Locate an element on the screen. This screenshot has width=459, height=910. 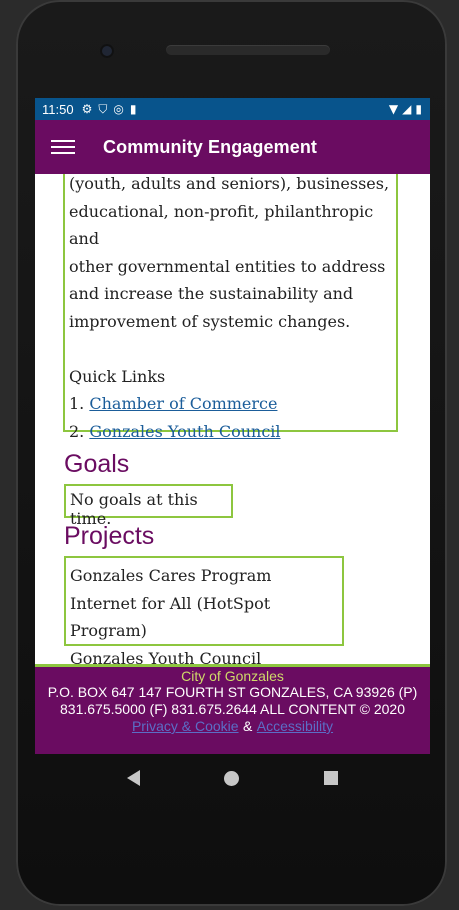
battery-icon: ▮ is located at coordinates (418, 109).